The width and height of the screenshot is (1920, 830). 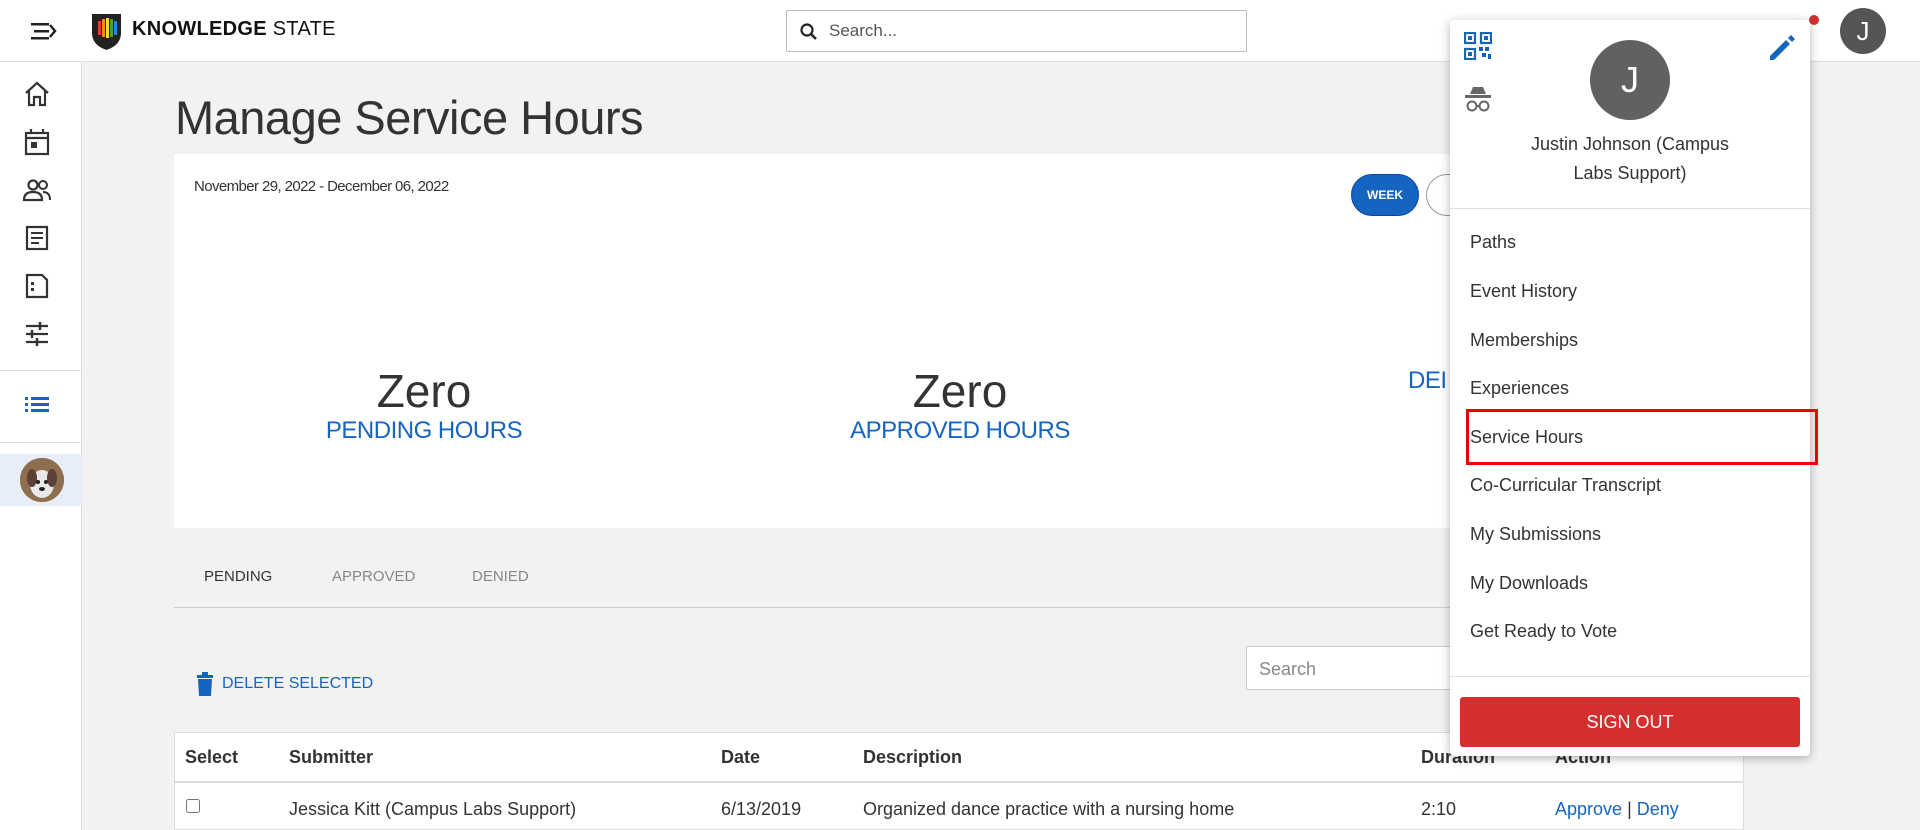 I want to click on date-range: November 29, 2022 - December 06, 2022, so click(x=321, y=186).